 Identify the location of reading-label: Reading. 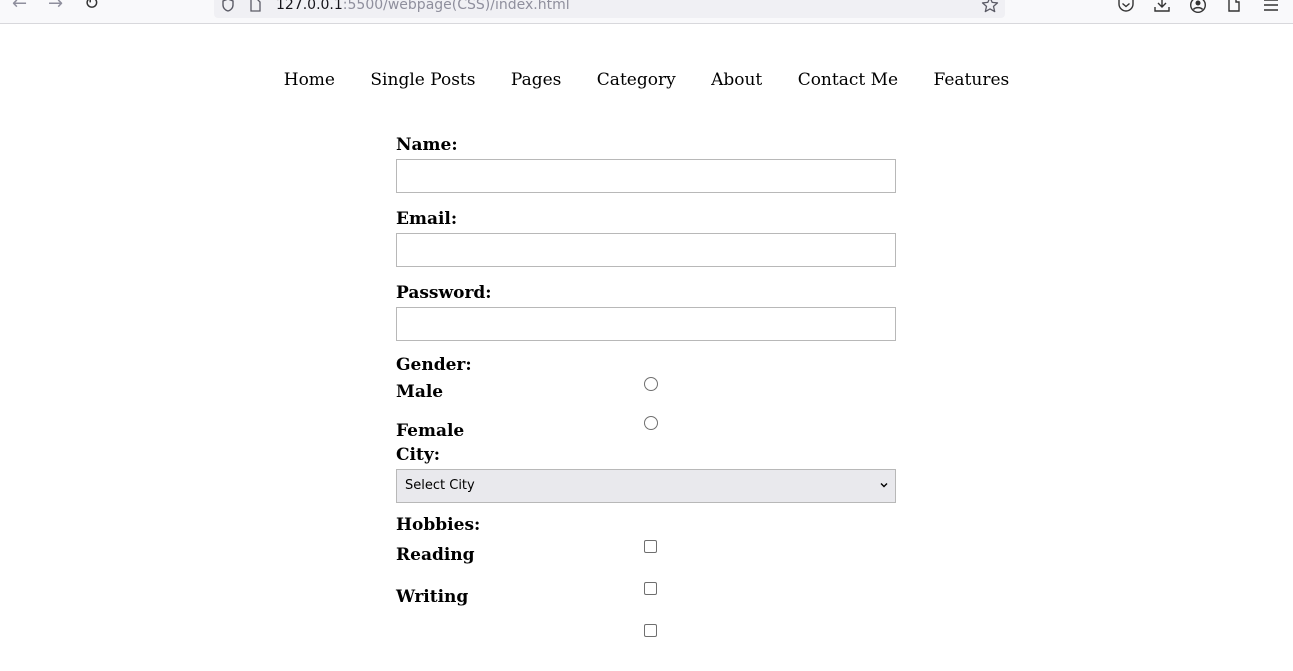
(435, 555).